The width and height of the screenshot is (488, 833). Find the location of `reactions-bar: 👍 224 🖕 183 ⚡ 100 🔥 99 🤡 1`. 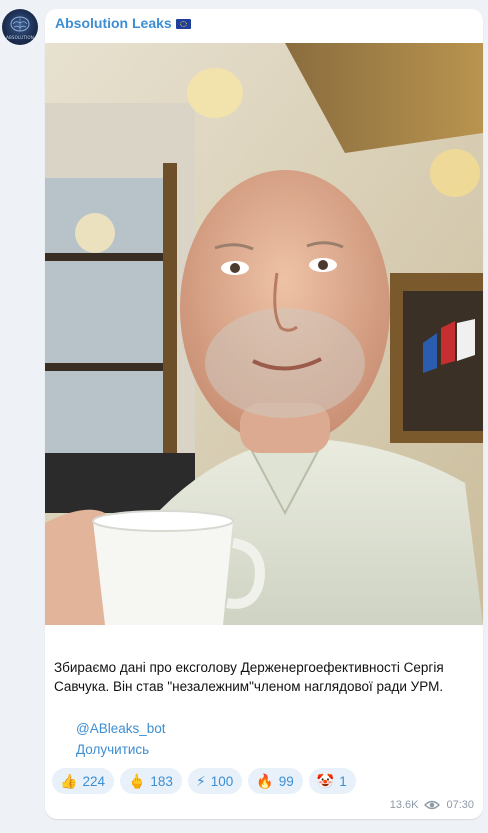

reactions-bar: 👍 224 🖕 183 ⚡ 100 🔥 99 🤡 1 is located at coordinates (204, 781).